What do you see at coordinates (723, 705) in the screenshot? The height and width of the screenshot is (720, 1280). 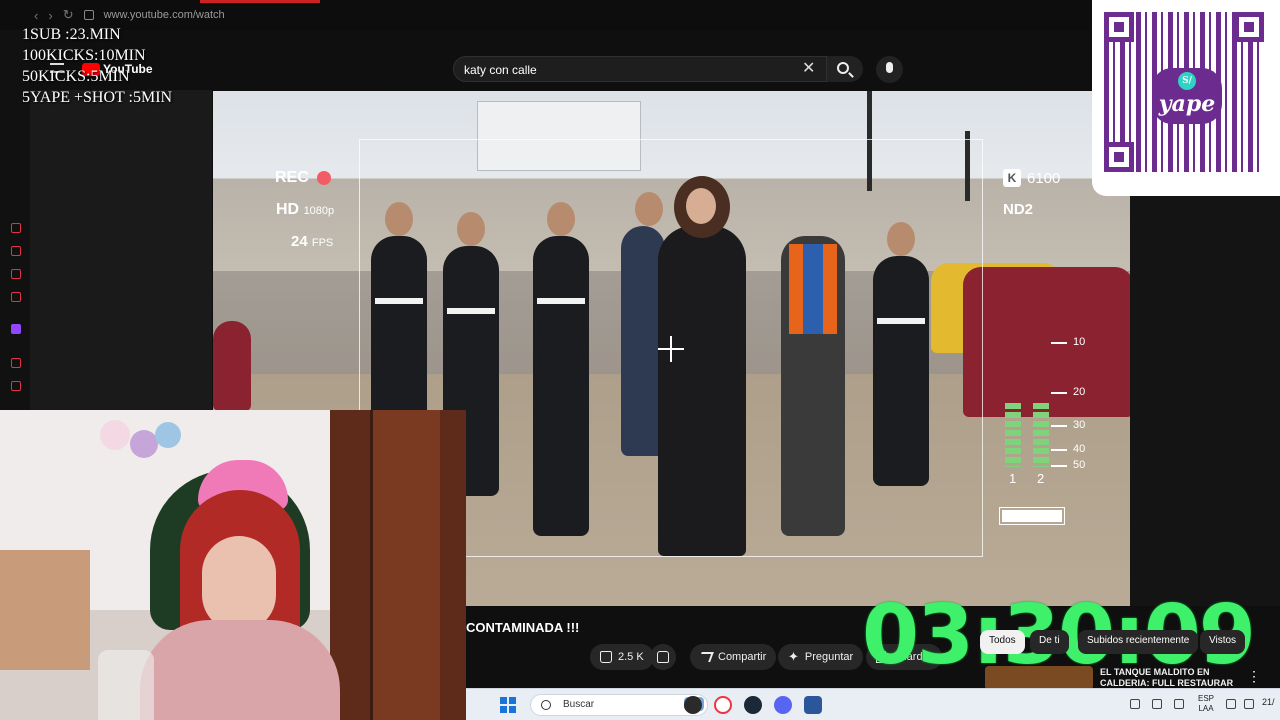 I see `opera-icon` at bounding box center [723, 705].